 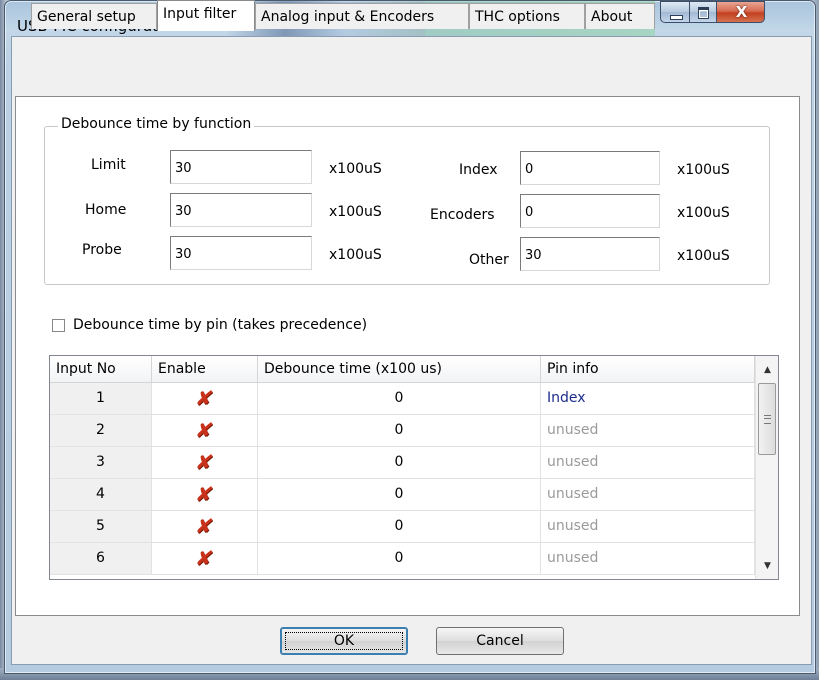 I want to click on home-unit: x100uS, so click(x=355, y=212).